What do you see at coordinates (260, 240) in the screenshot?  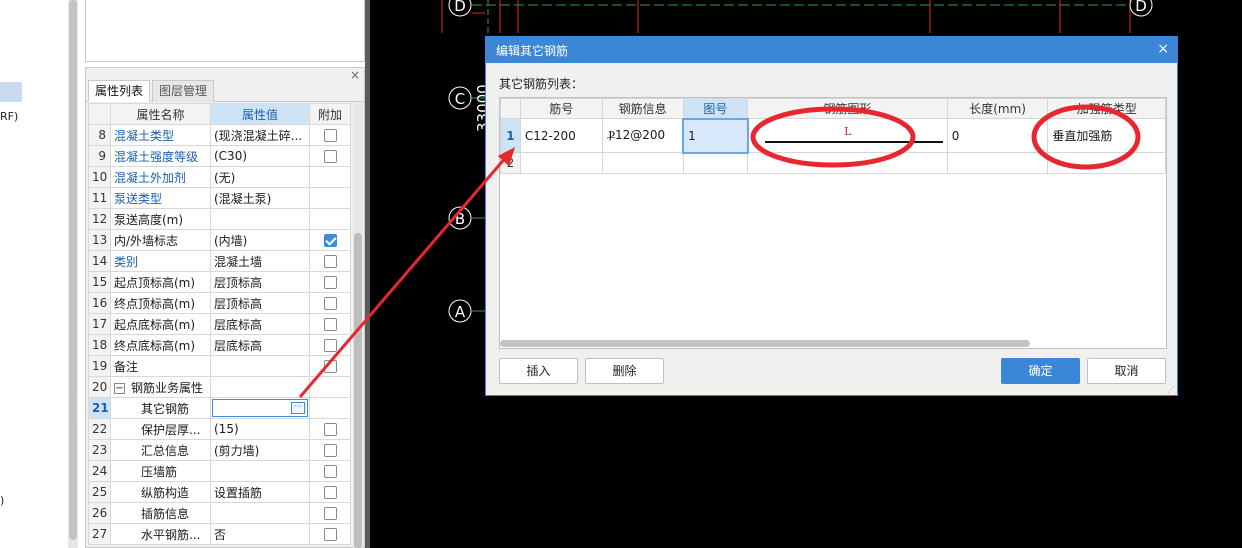 I see `property-value-cell: (内墙)` at bounding box center [260, 240].